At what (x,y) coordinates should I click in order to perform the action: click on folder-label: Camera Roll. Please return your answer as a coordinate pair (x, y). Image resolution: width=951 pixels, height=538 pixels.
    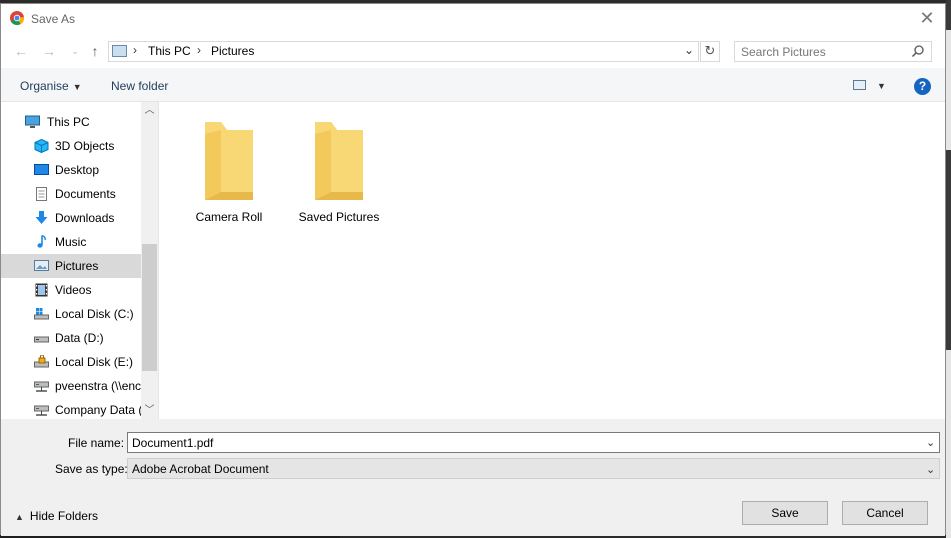
    Looking at the image, I should click on (229, 217).